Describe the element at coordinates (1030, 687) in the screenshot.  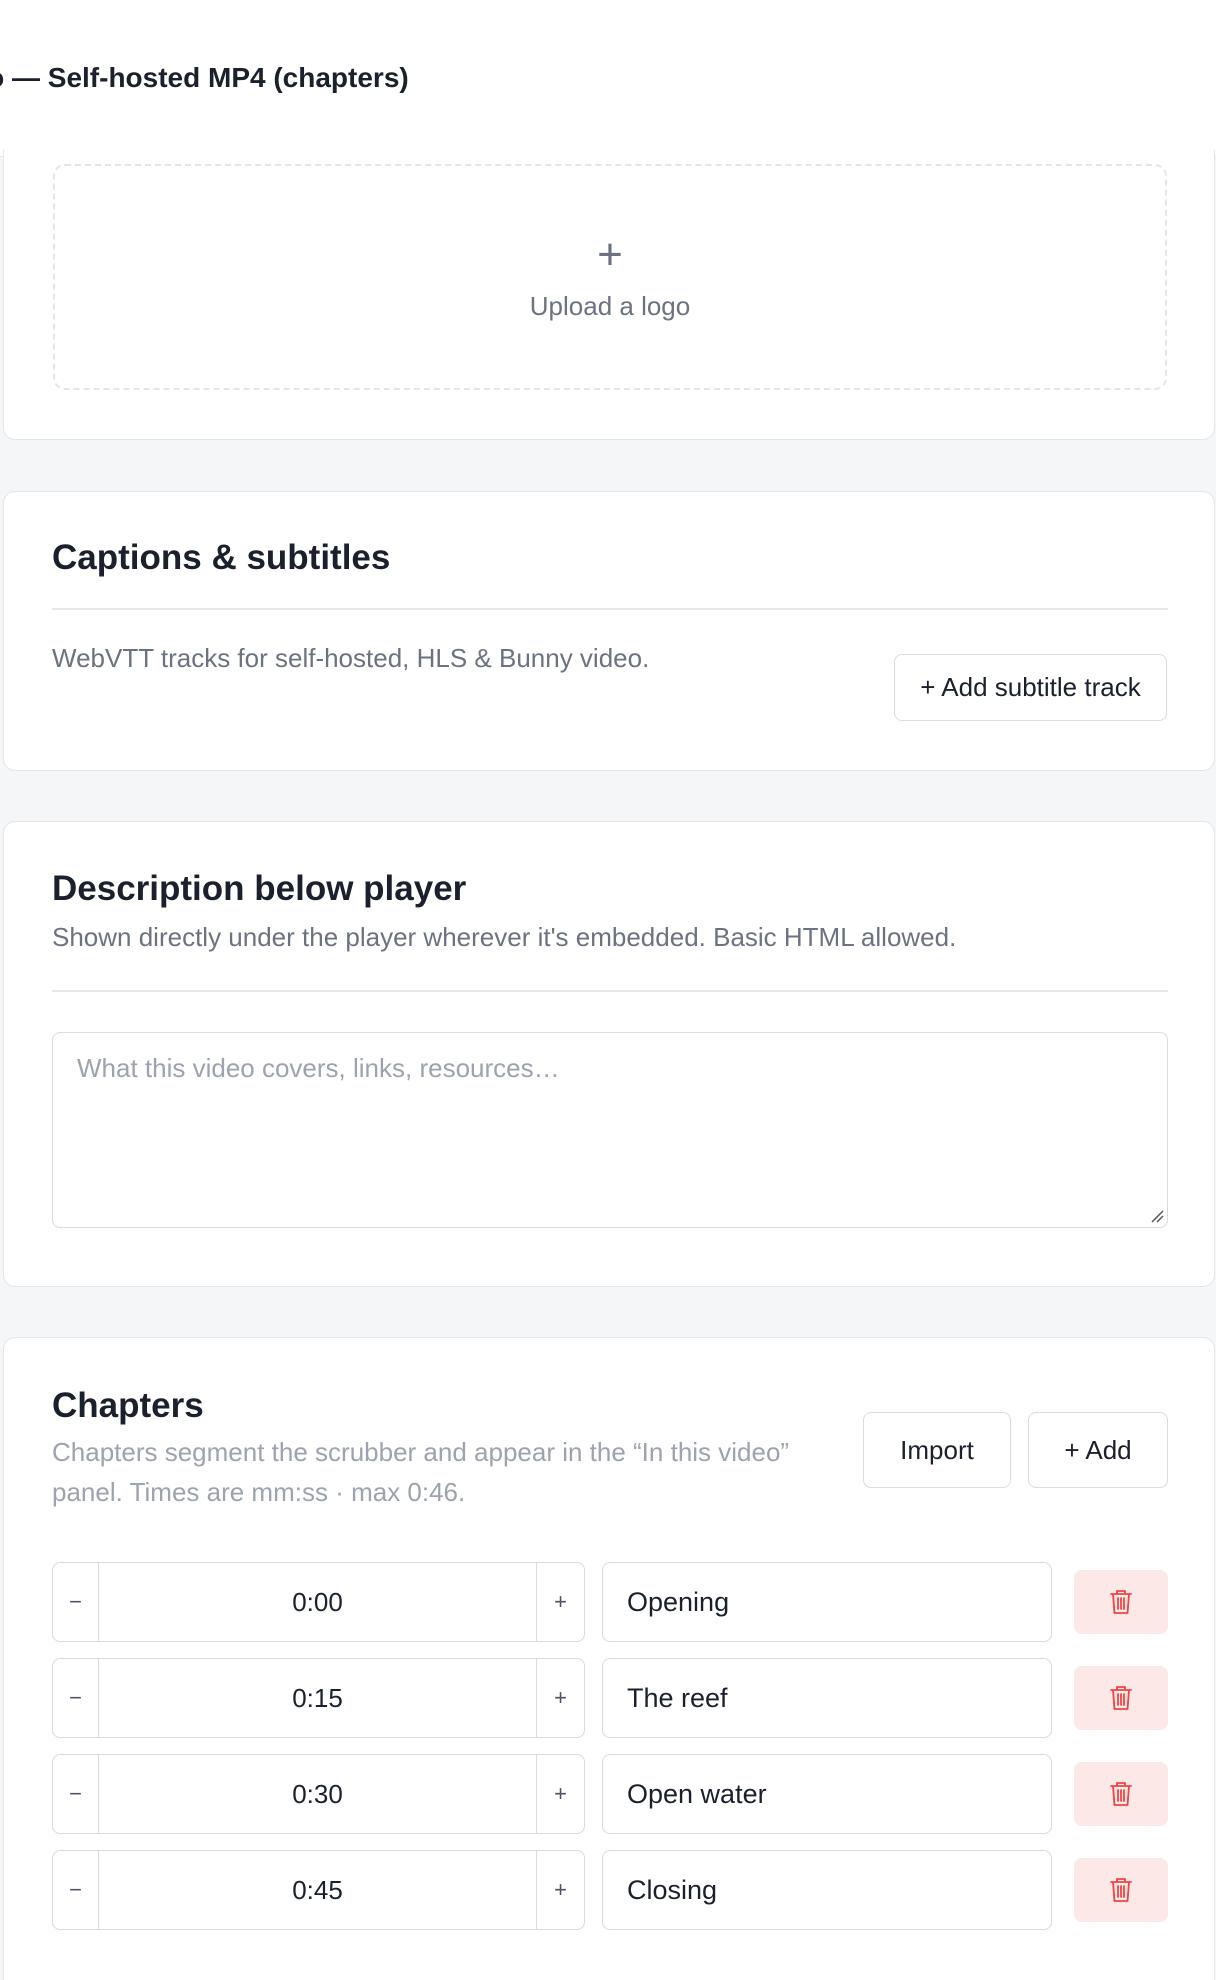
I see `add-subtitle-track-button: + Add subtitle track` at that location.